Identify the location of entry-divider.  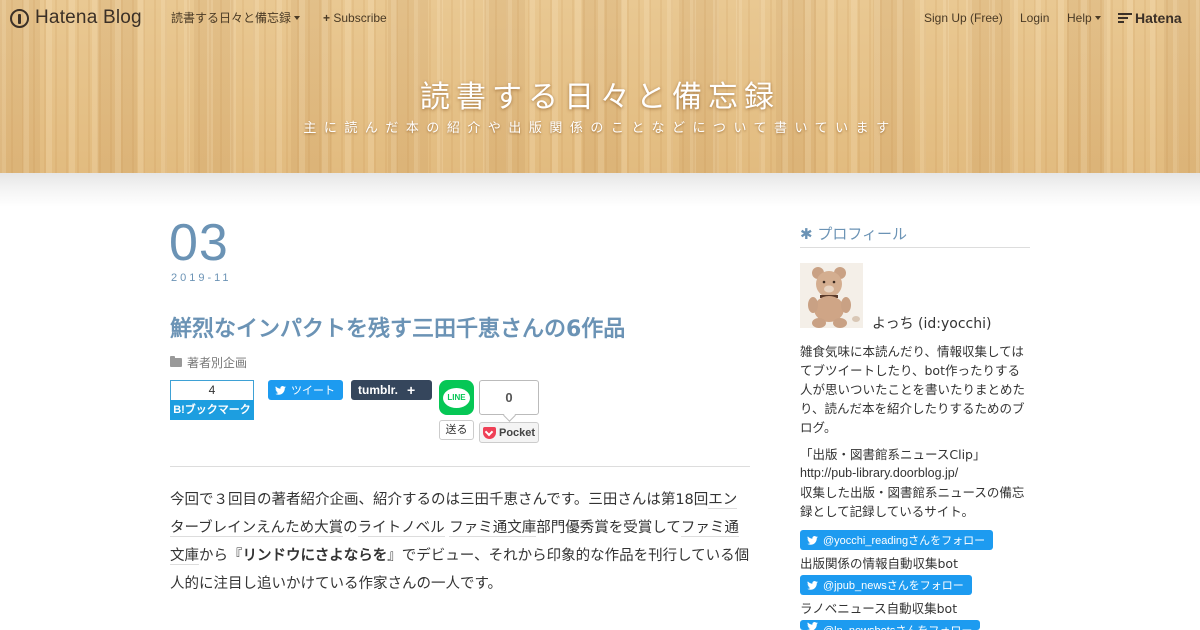
(460, 466).